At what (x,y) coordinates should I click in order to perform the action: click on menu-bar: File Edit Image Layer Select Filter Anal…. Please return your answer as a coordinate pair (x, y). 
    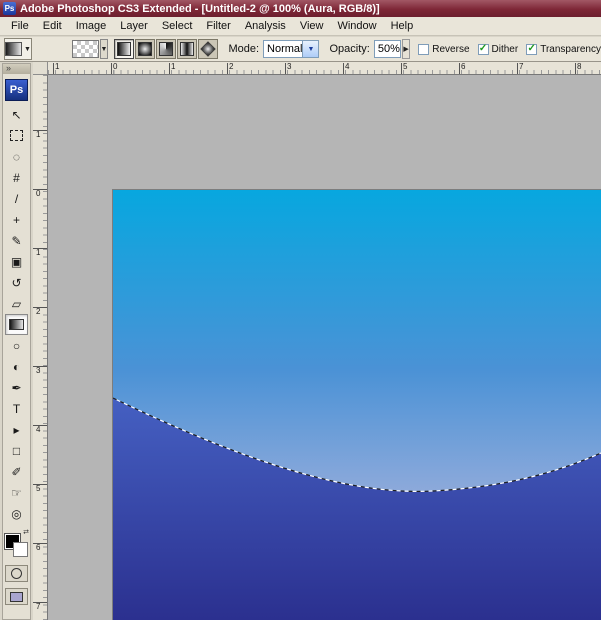
    Looking at the image, I should click on (300, 26).